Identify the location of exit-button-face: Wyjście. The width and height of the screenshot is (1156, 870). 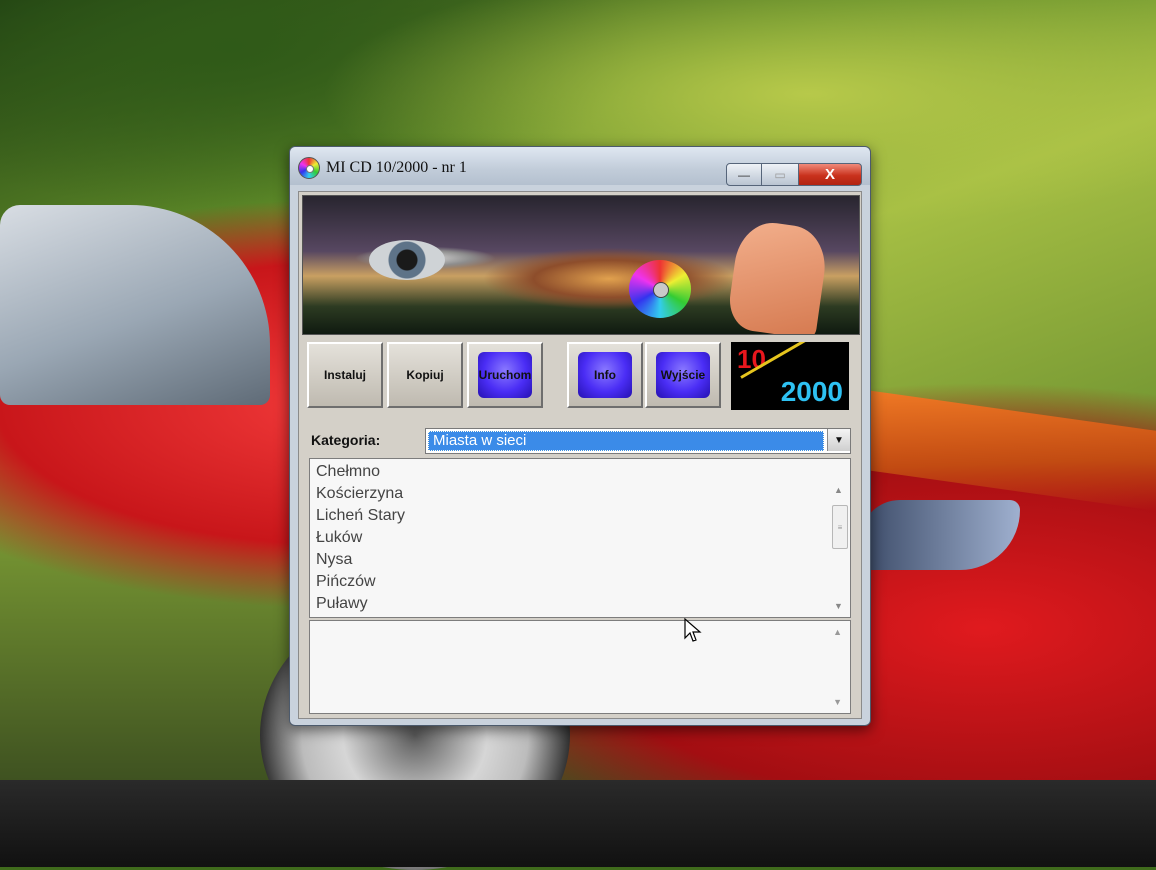
(683, 375).